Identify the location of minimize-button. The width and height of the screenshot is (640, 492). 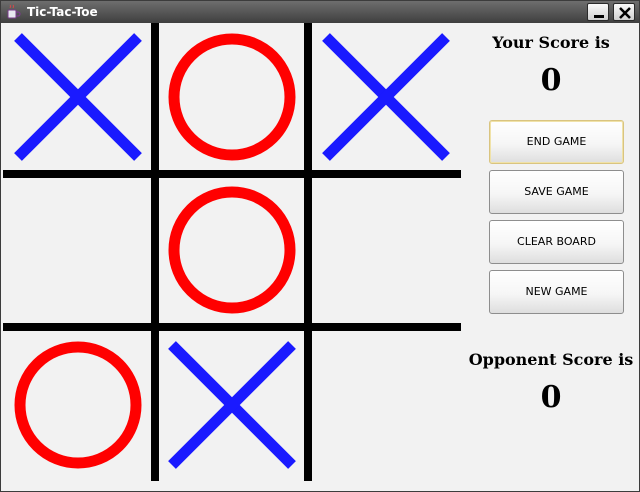
(598, 12).